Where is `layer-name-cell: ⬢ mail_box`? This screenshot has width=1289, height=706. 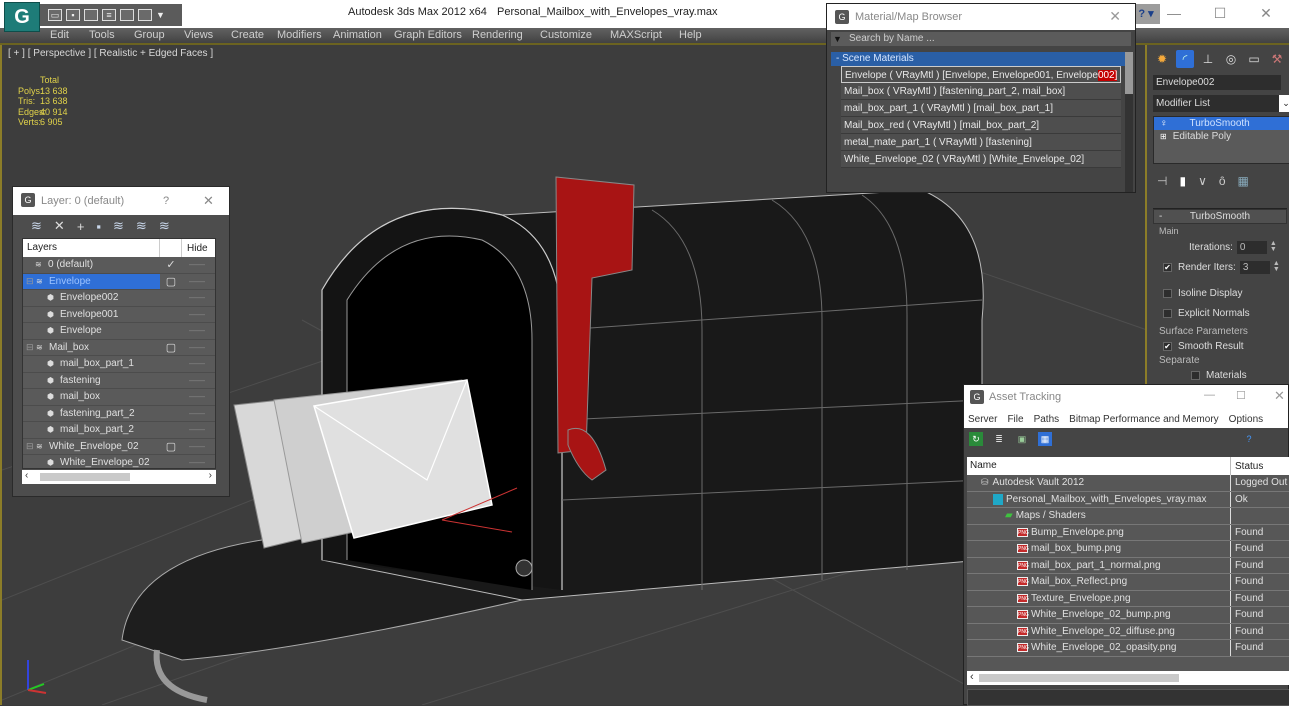
layer-name-cell: ⬢ mail_box is located at coordinates (91, 397).